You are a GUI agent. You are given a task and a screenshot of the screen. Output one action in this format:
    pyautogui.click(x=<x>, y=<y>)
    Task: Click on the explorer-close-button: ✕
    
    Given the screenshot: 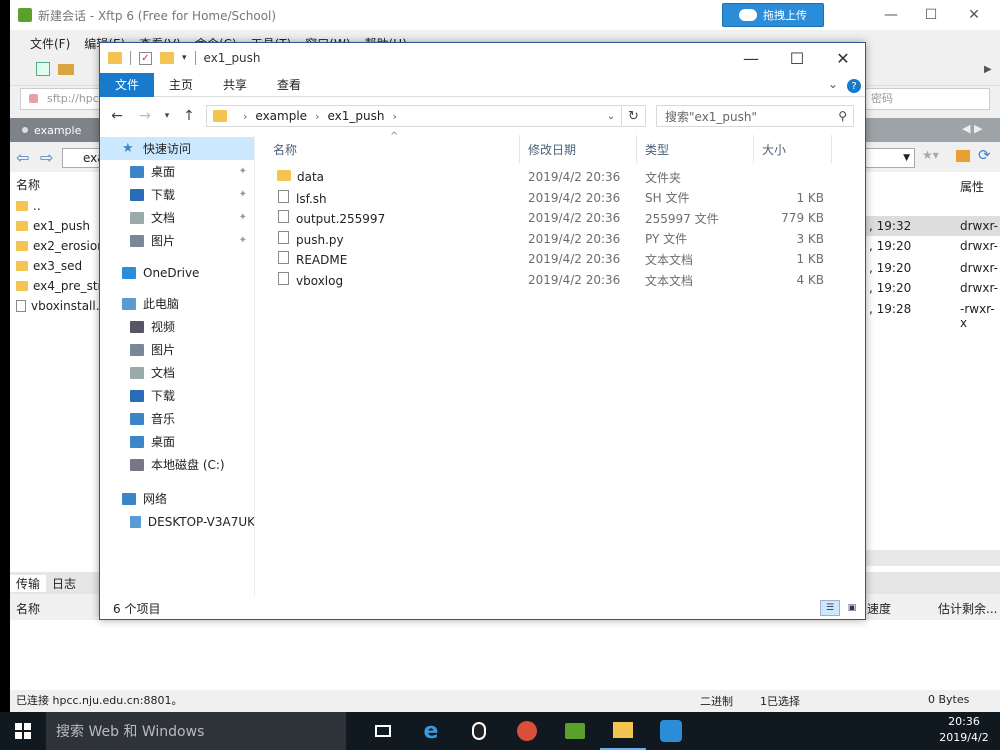 What is the action you would take?
    pyautogui.click(x=843, y=58)
    